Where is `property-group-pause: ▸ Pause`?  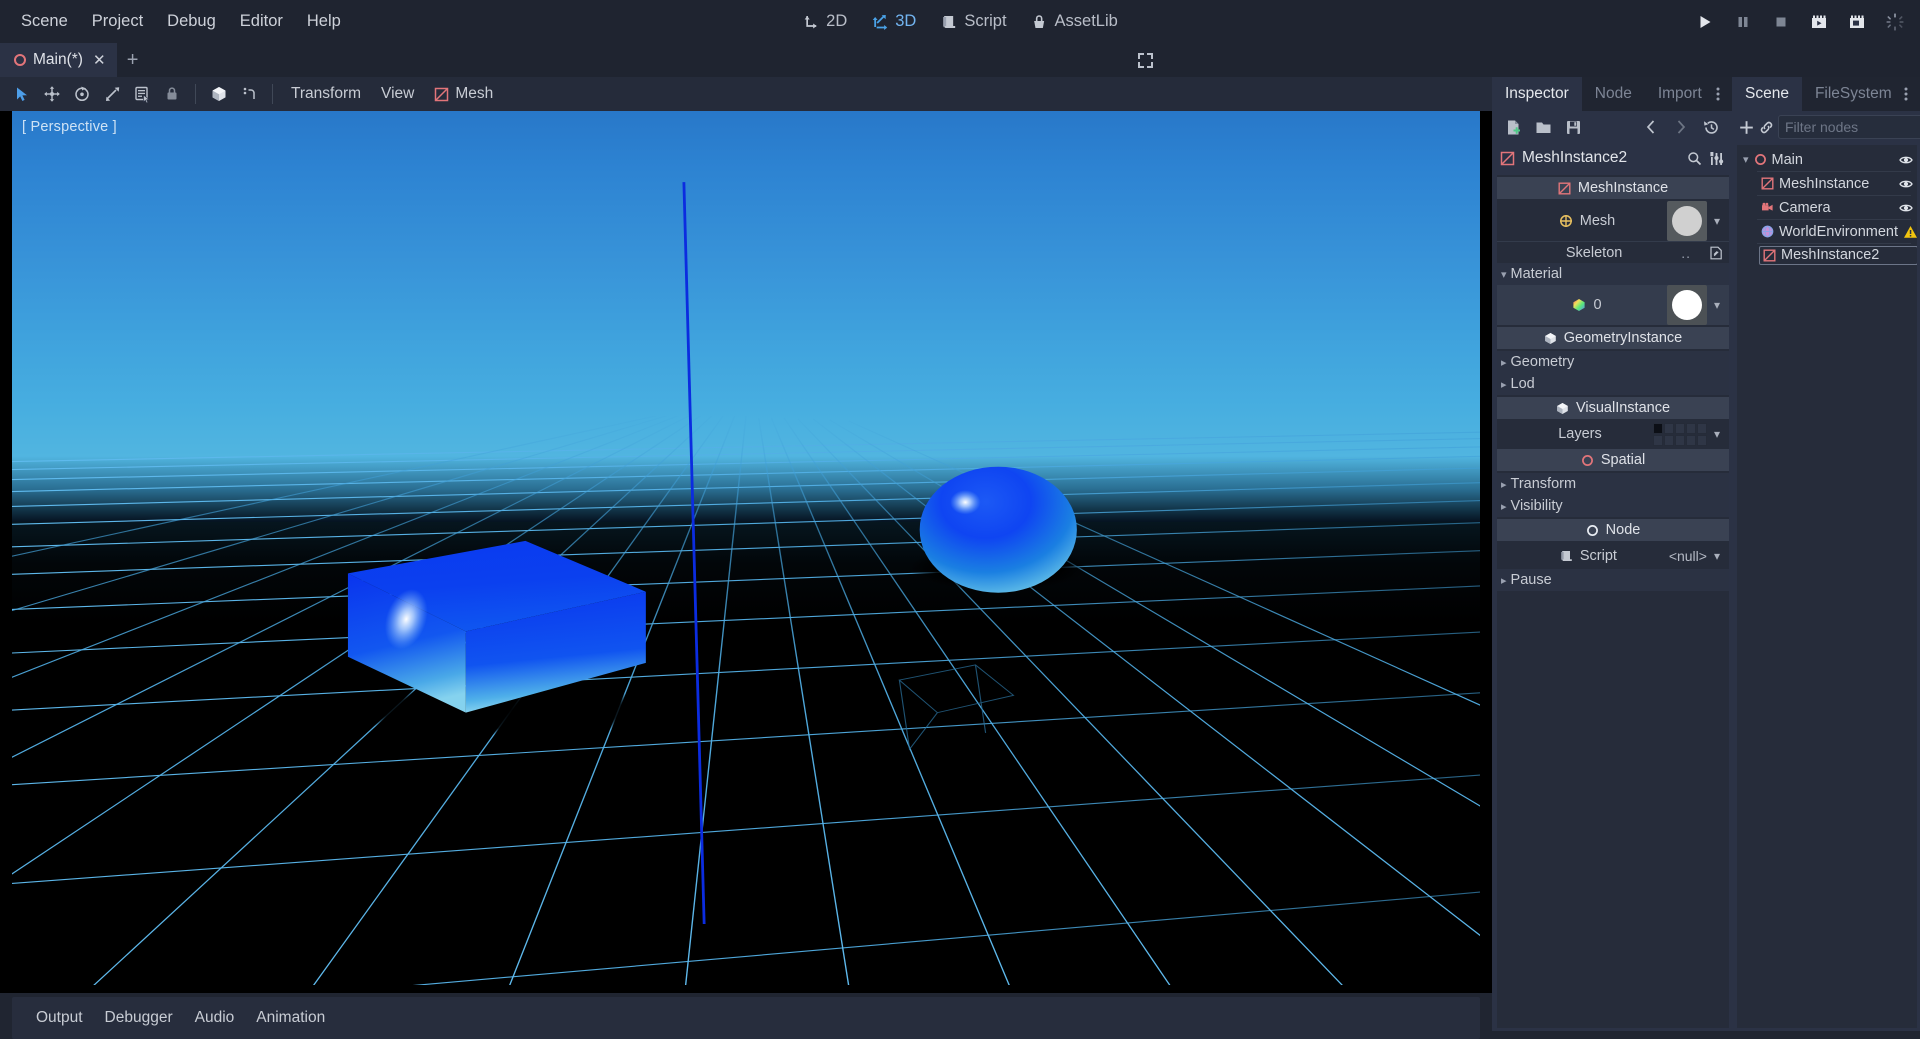 property-group-pause: ▸ Pause is located at coordinates (1613, 580).